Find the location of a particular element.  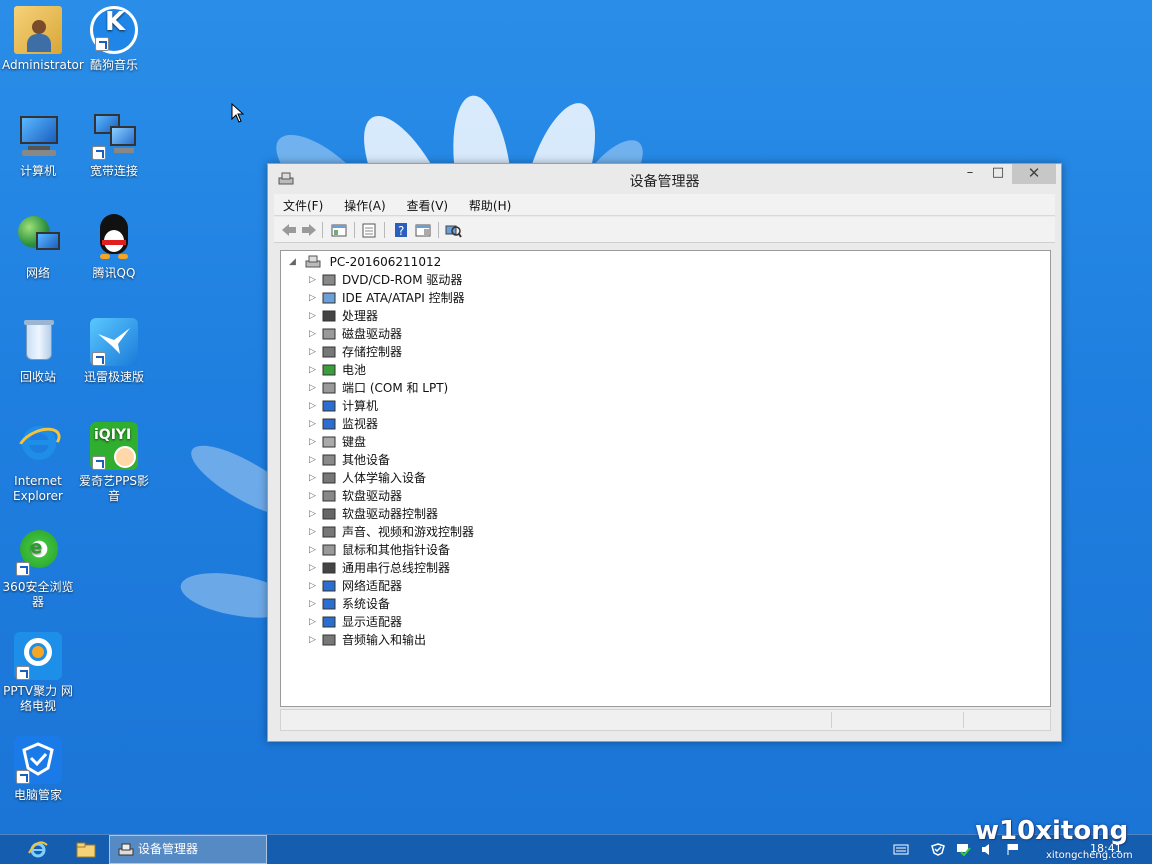

desktop-icon-xunlei: 迅雷极速版 is located at coordinates (114, 351).